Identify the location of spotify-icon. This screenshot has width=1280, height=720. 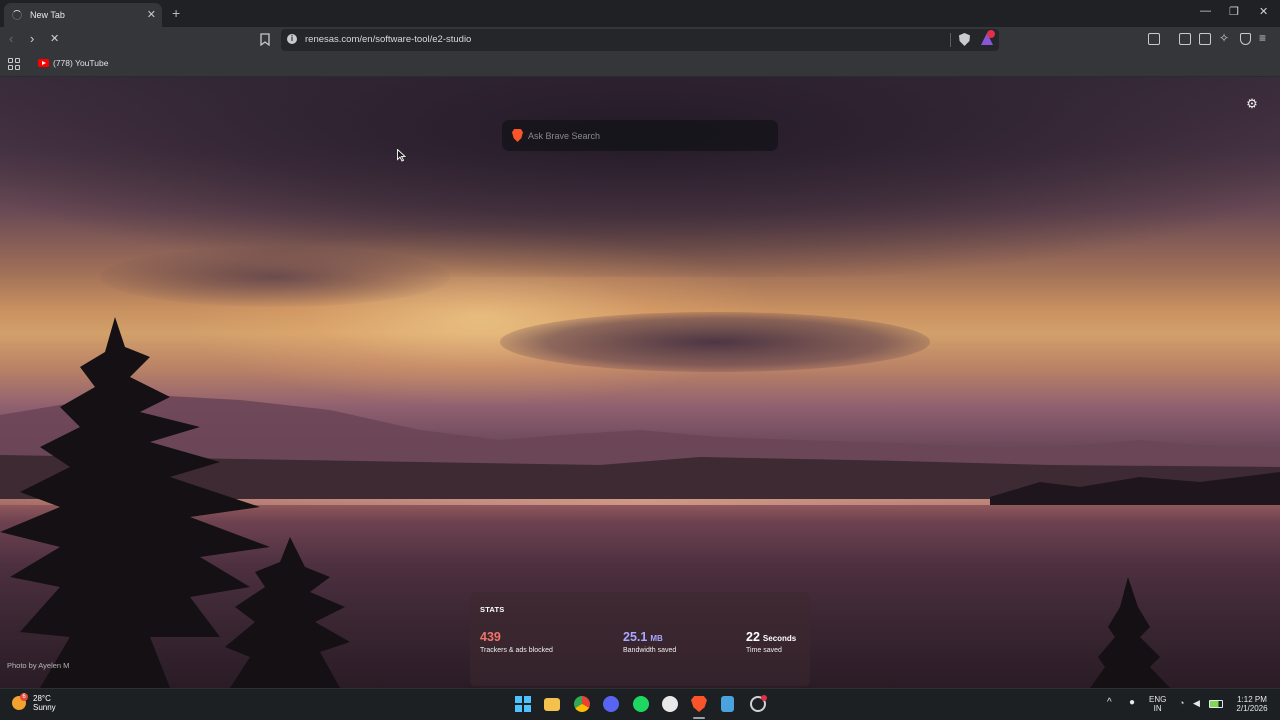
(641, 704).